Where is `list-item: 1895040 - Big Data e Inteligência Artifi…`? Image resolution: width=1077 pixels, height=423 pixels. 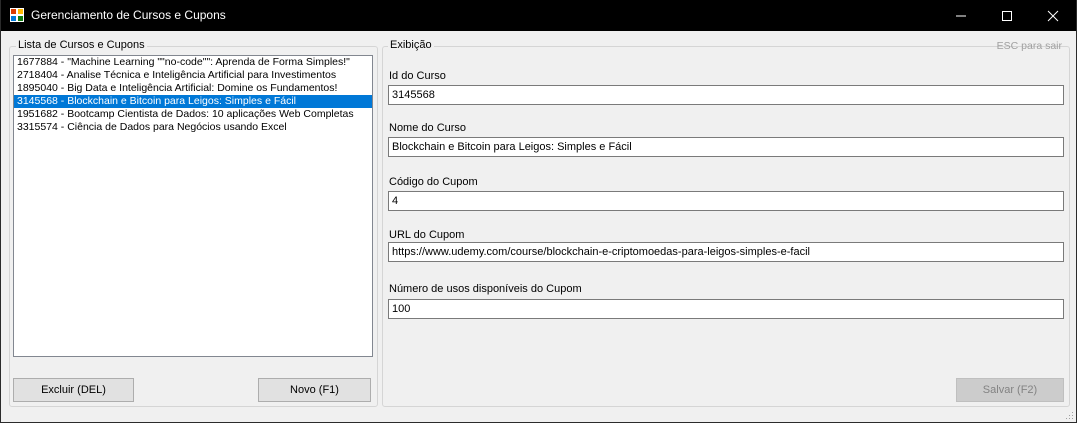 list-item: 1895040 - Big Data e Inteligência Artifi… is located at coordinates (193, 88).